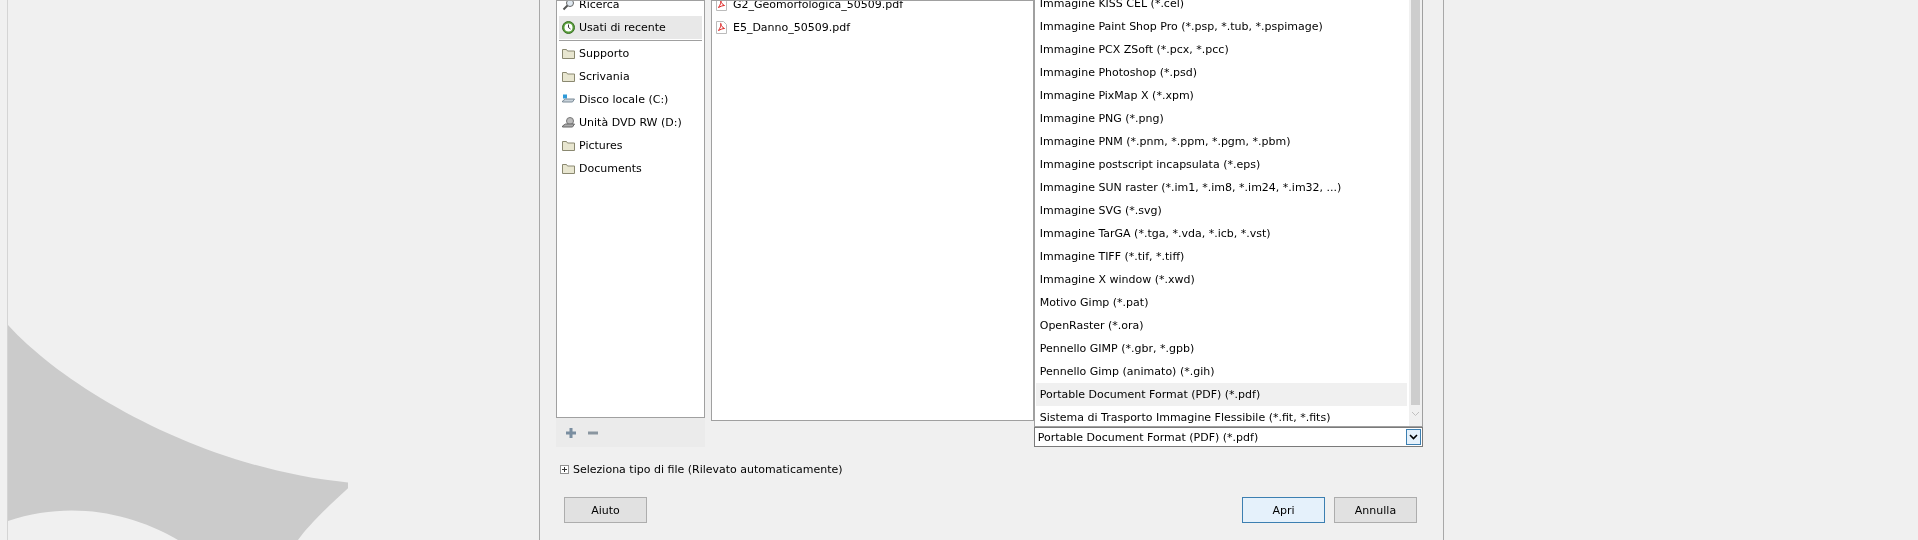 This screenshot has width=1918, height=540. I want to click on sidebar-item: Scrivania, so click(630, 76).